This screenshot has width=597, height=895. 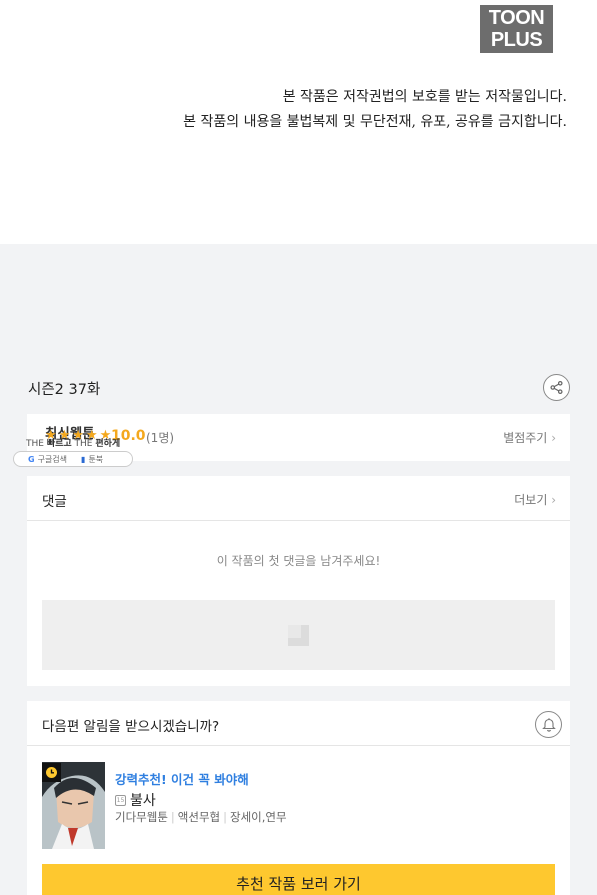 What do you see at coordinates (516, 40) in the screenshot?
I see `logo-line2: PLUS` at bounding box center [516, 40].